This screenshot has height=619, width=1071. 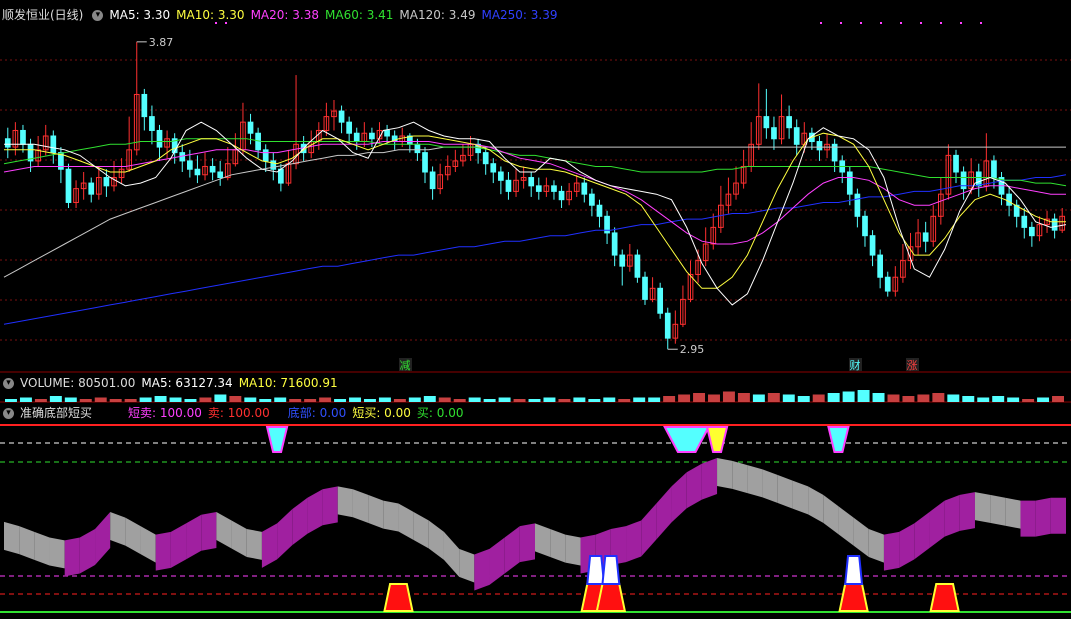 What do you see at coordinates (43, 15) in the screenshot?
I see `stock-title: 顺发恒业(日线)` at bounding box center [43, 15].